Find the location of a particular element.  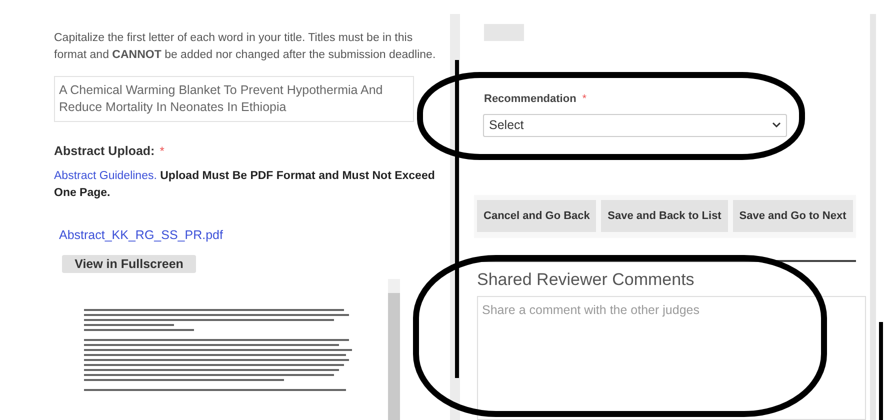

action-button: Cancel and Go Back is located at coordinates (536, 216).